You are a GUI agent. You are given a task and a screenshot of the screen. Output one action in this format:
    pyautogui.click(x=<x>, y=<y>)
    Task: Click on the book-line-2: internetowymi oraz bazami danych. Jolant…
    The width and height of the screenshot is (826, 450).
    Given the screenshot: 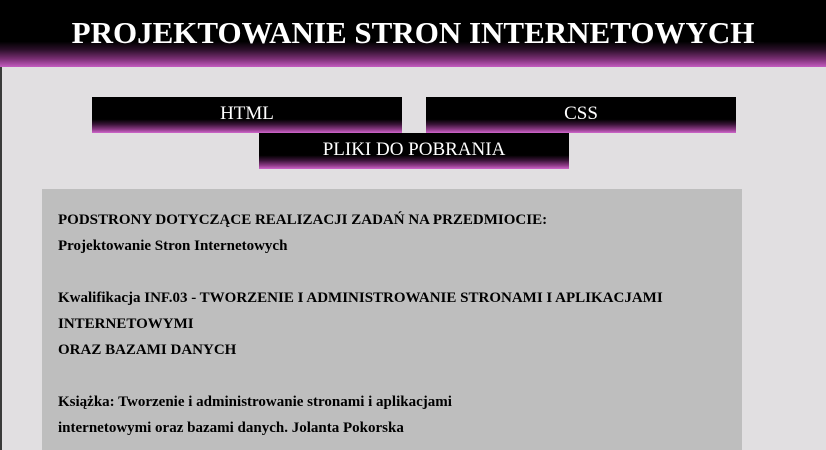 What is the action you would take?
    pyautogui.click(x=231, y=428)
    